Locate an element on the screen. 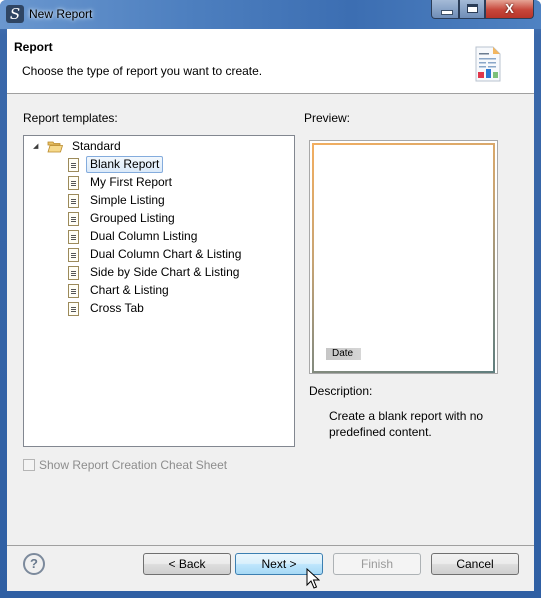 The image size is (541, 598). tree-item-label: Simple Listing is located at coordinates (127, 200).